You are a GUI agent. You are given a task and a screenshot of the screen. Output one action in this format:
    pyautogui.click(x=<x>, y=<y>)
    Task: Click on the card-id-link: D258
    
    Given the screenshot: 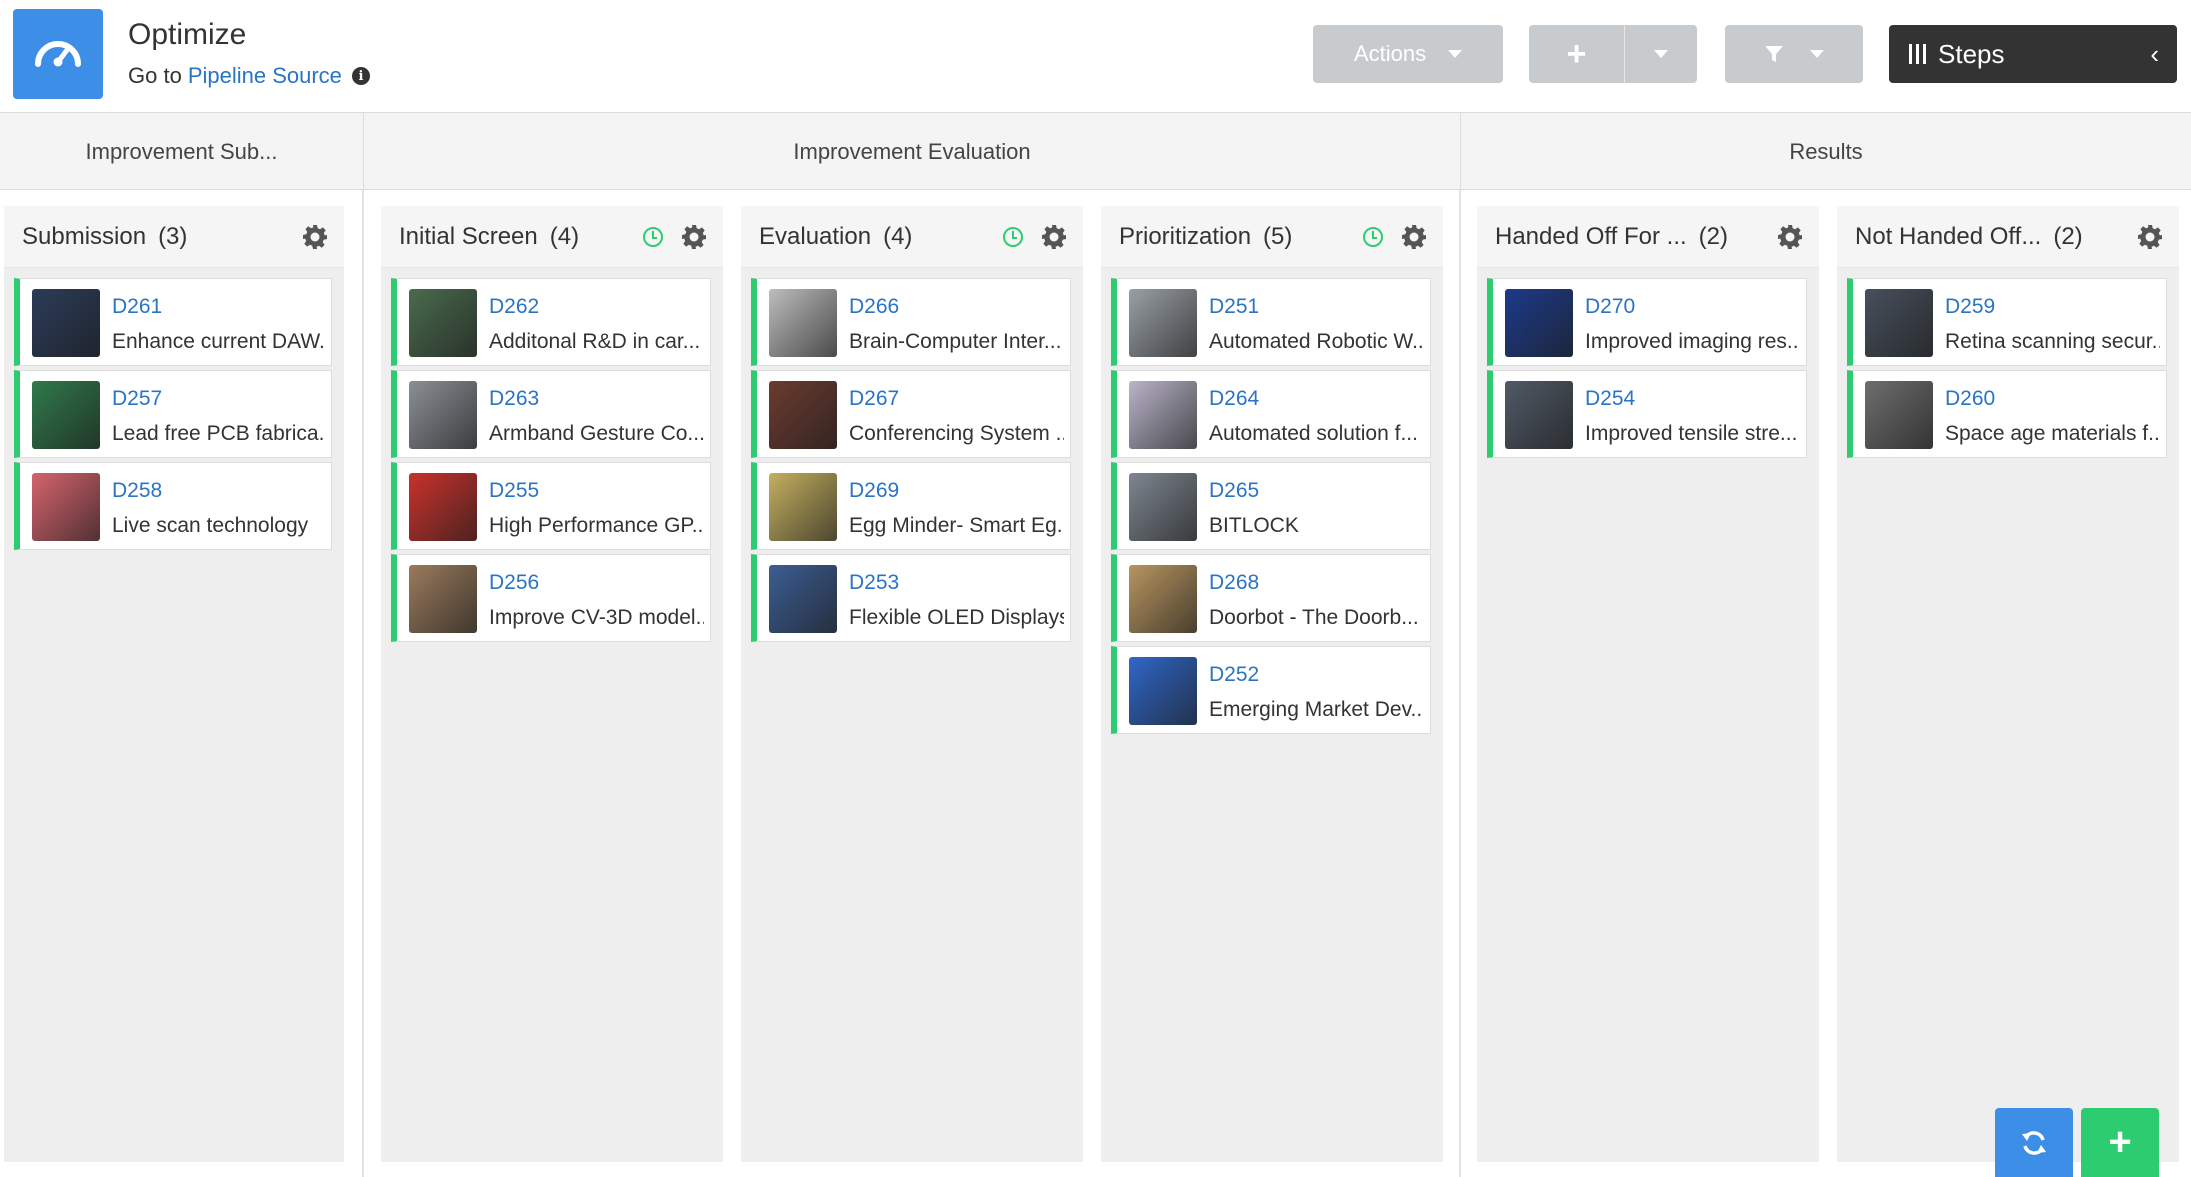 What is the action you would take?
    pyautogui.click(x=137, y=491)
    